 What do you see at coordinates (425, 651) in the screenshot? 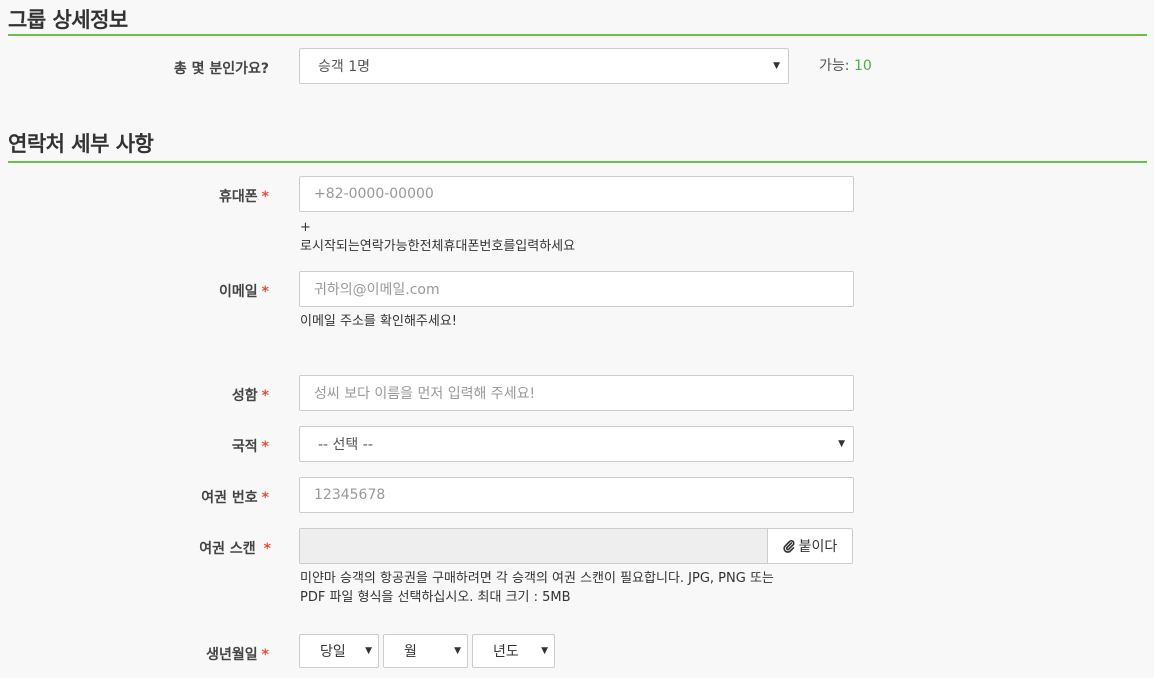
I see `birth-month-select: 월 ▼` at bounding box center [425, 651].